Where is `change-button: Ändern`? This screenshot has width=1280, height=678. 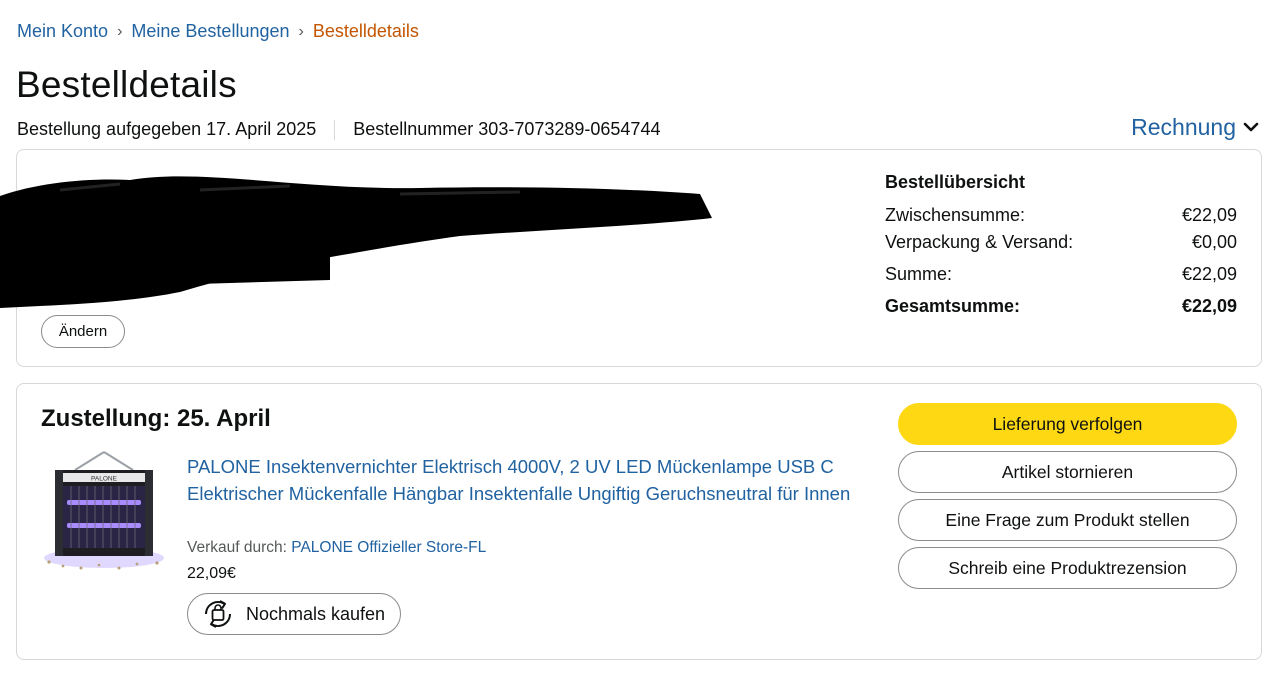
change-button: Ändern is located at coordinates (83, 331).